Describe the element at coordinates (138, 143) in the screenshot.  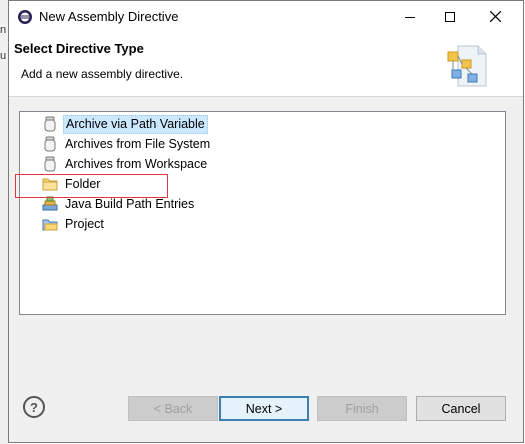
I see `tree-item-label: Archives from File System` at that location.